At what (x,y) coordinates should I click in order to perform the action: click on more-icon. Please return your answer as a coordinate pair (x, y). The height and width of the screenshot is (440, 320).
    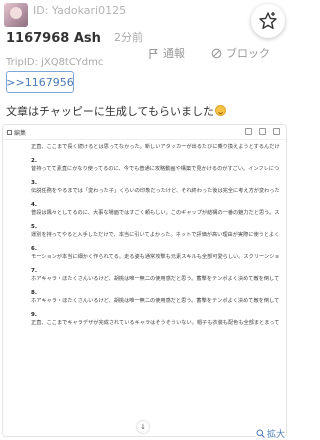
    Looking at the image, I should click on (276, 131).